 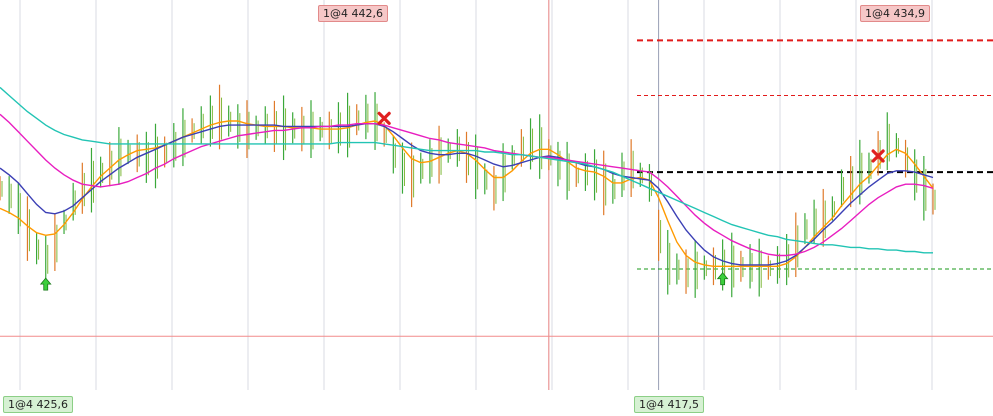 What do you see at coordinates (38, 404) in the screenshot?
I see `bottom-left-marker-label: 1@4 425,6` at bounding box center [38, 404].